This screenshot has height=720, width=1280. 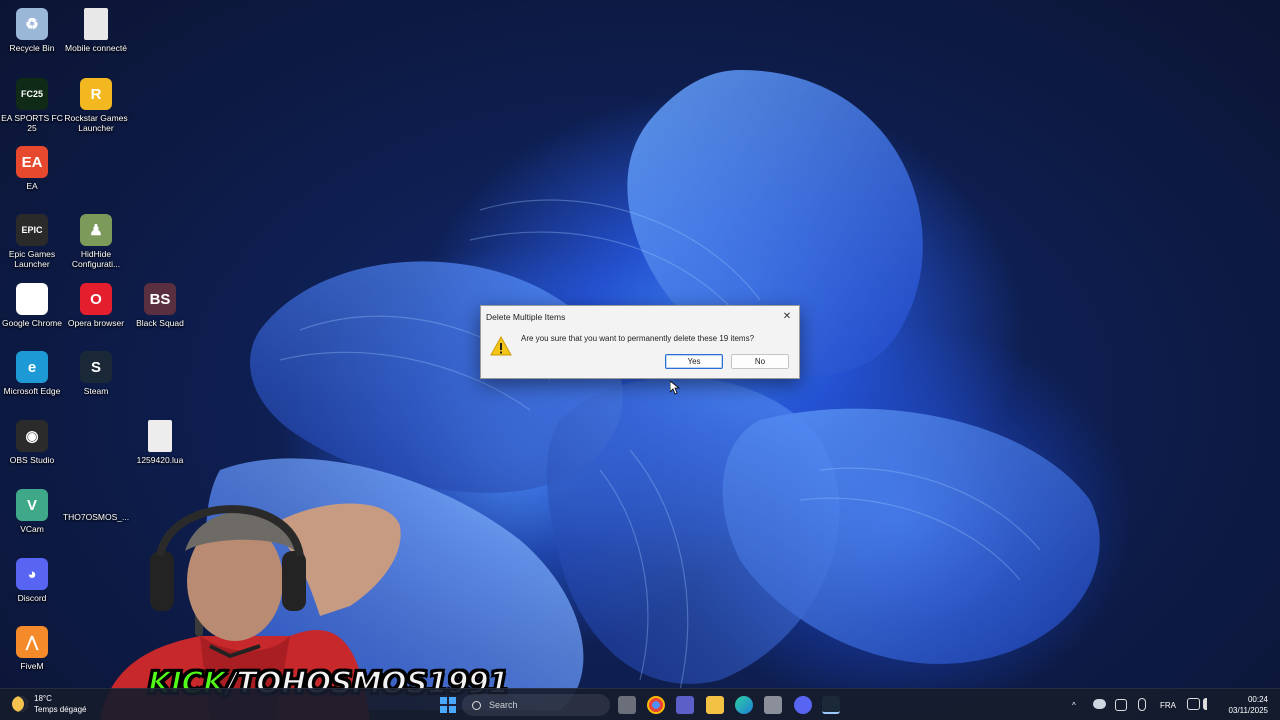 I want to click on desktop-icon: e Microsoft Edge, so click(x=32, y=370).